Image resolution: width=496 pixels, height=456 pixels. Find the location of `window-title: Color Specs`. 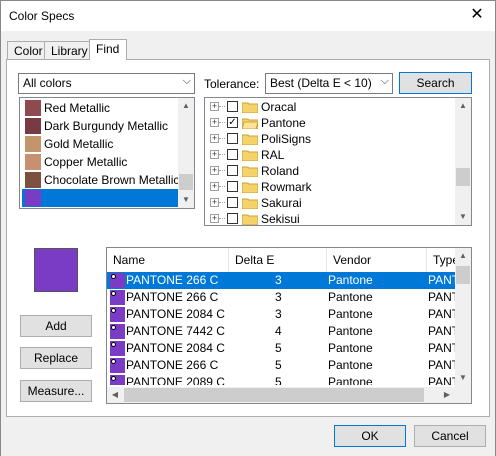

window-title: Color Specs is located at coordinates (42, 16).